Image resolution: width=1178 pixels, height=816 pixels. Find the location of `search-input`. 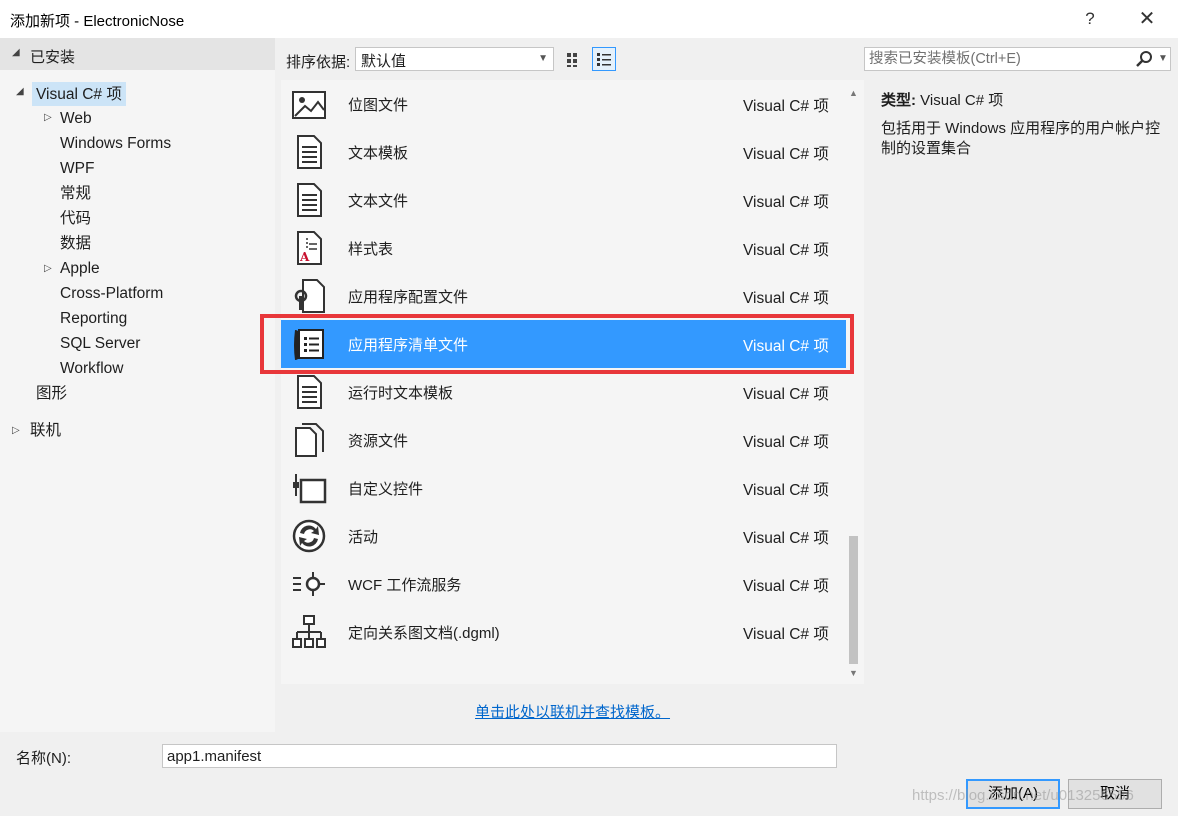

search-input is located at coordinates (996, 59).